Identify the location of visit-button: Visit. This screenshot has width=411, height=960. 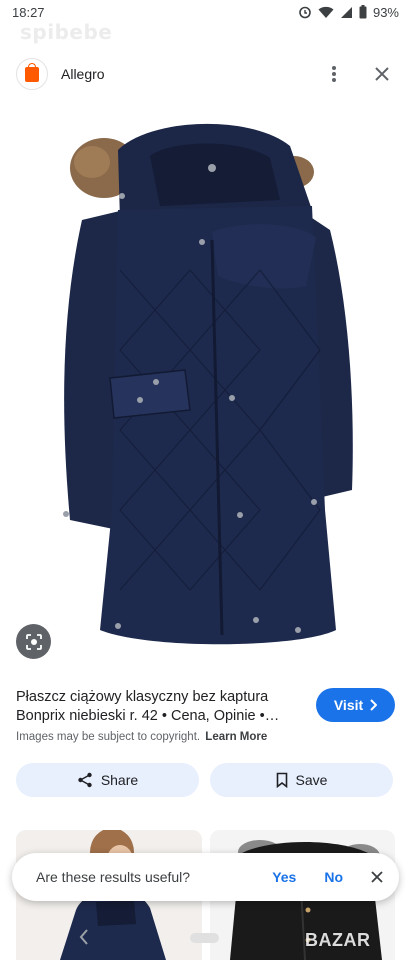
(355, 705).